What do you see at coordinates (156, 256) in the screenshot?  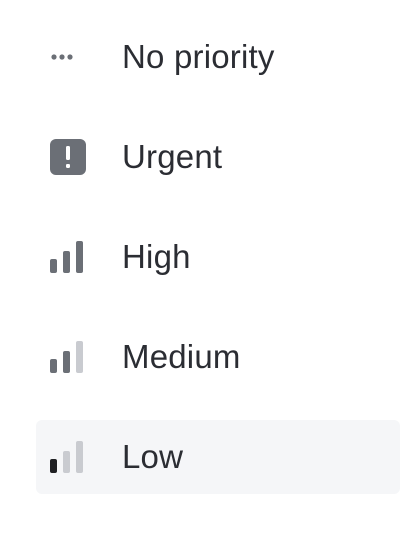 I see `menu-item-label: High` at bounding box center [156, 256].